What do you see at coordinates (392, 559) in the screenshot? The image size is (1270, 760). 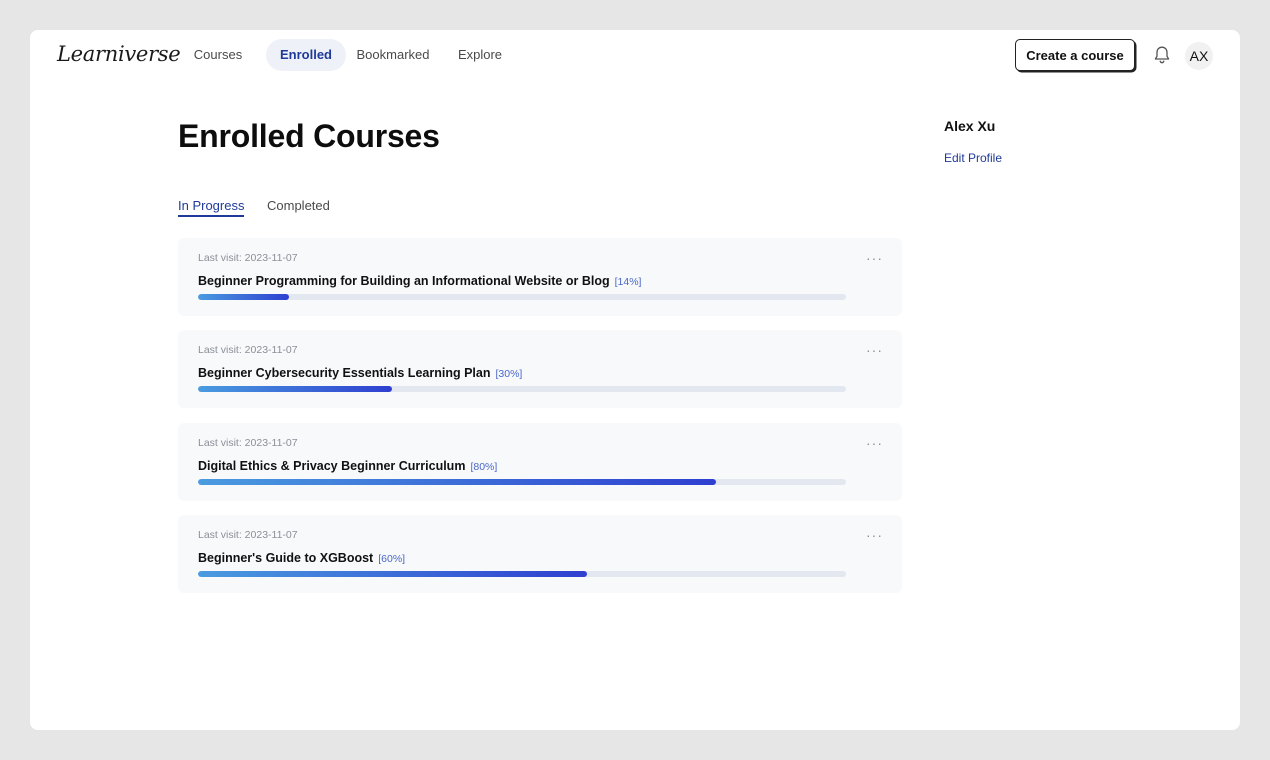 I see `progress-percent: [60%]` at bounding box center [392, 559].